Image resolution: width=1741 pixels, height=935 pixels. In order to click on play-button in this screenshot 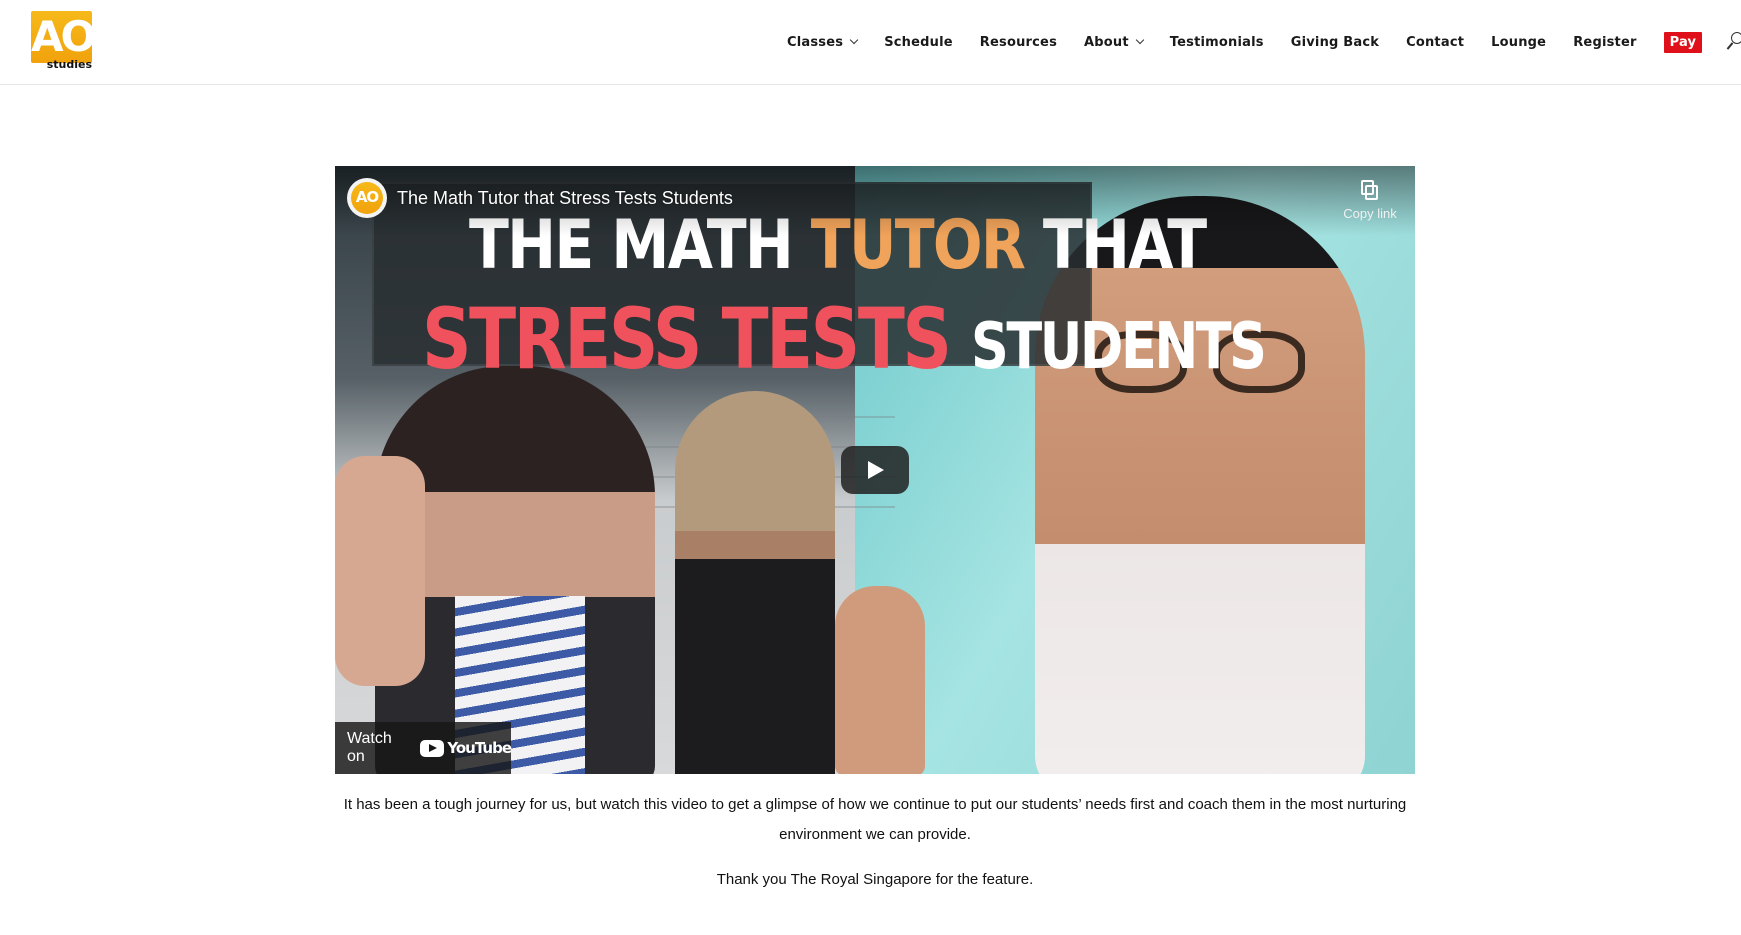, I will do `click(875, 470)`.